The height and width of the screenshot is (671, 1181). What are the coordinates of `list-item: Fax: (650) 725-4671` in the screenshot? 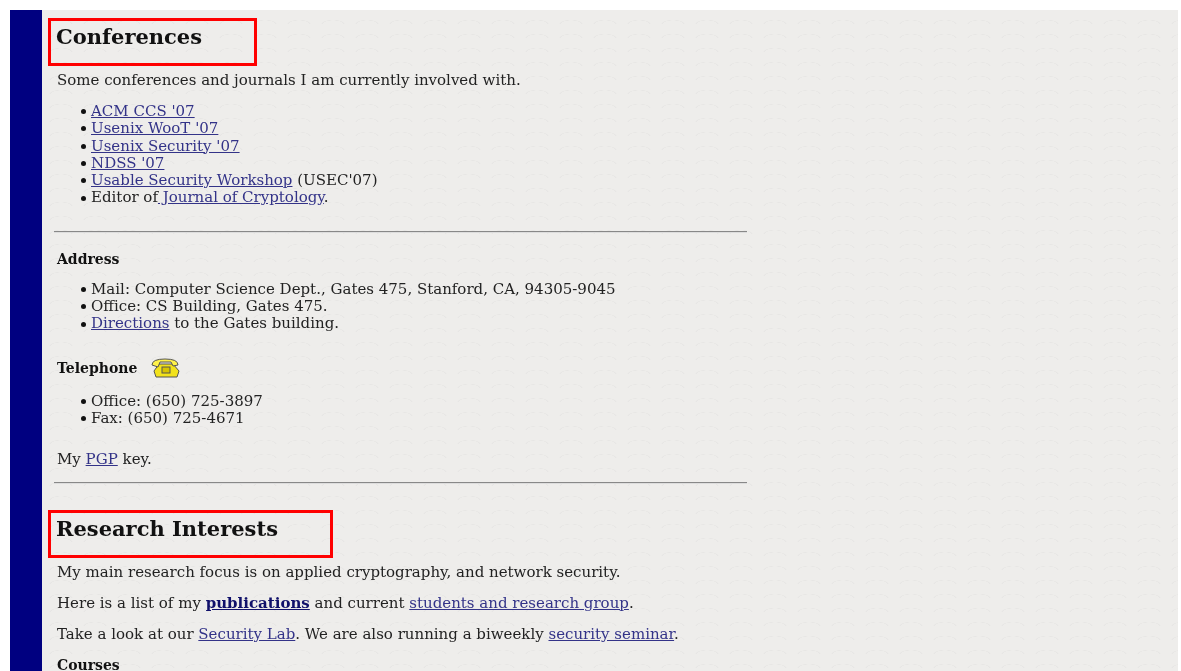 It's located at (168, 418).